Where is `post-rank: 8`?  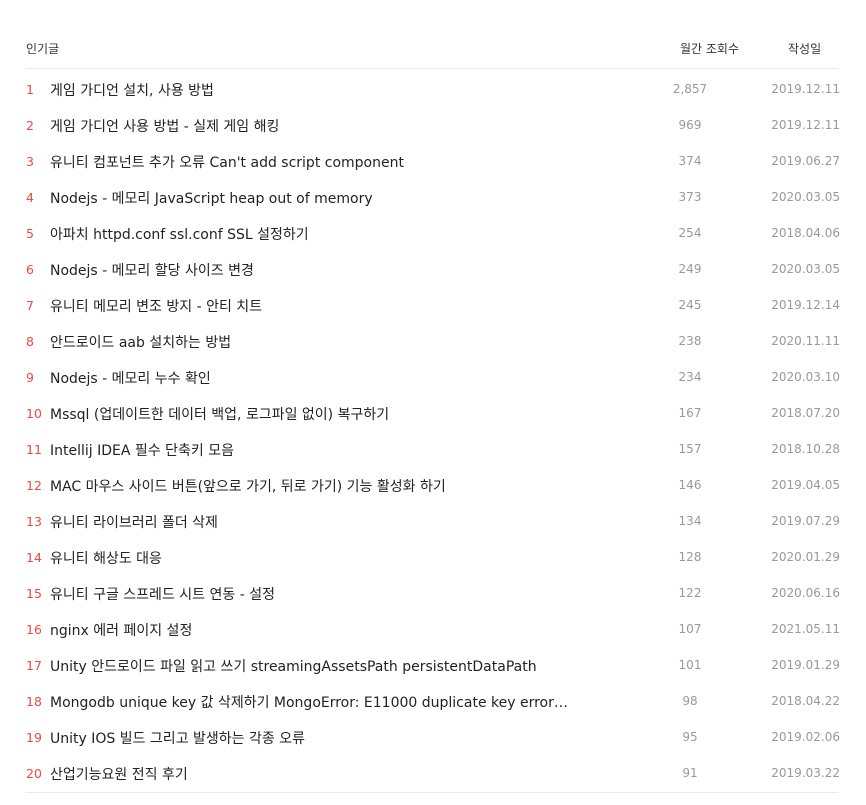
post-rank: 8 is located at coordinates (30, 341).